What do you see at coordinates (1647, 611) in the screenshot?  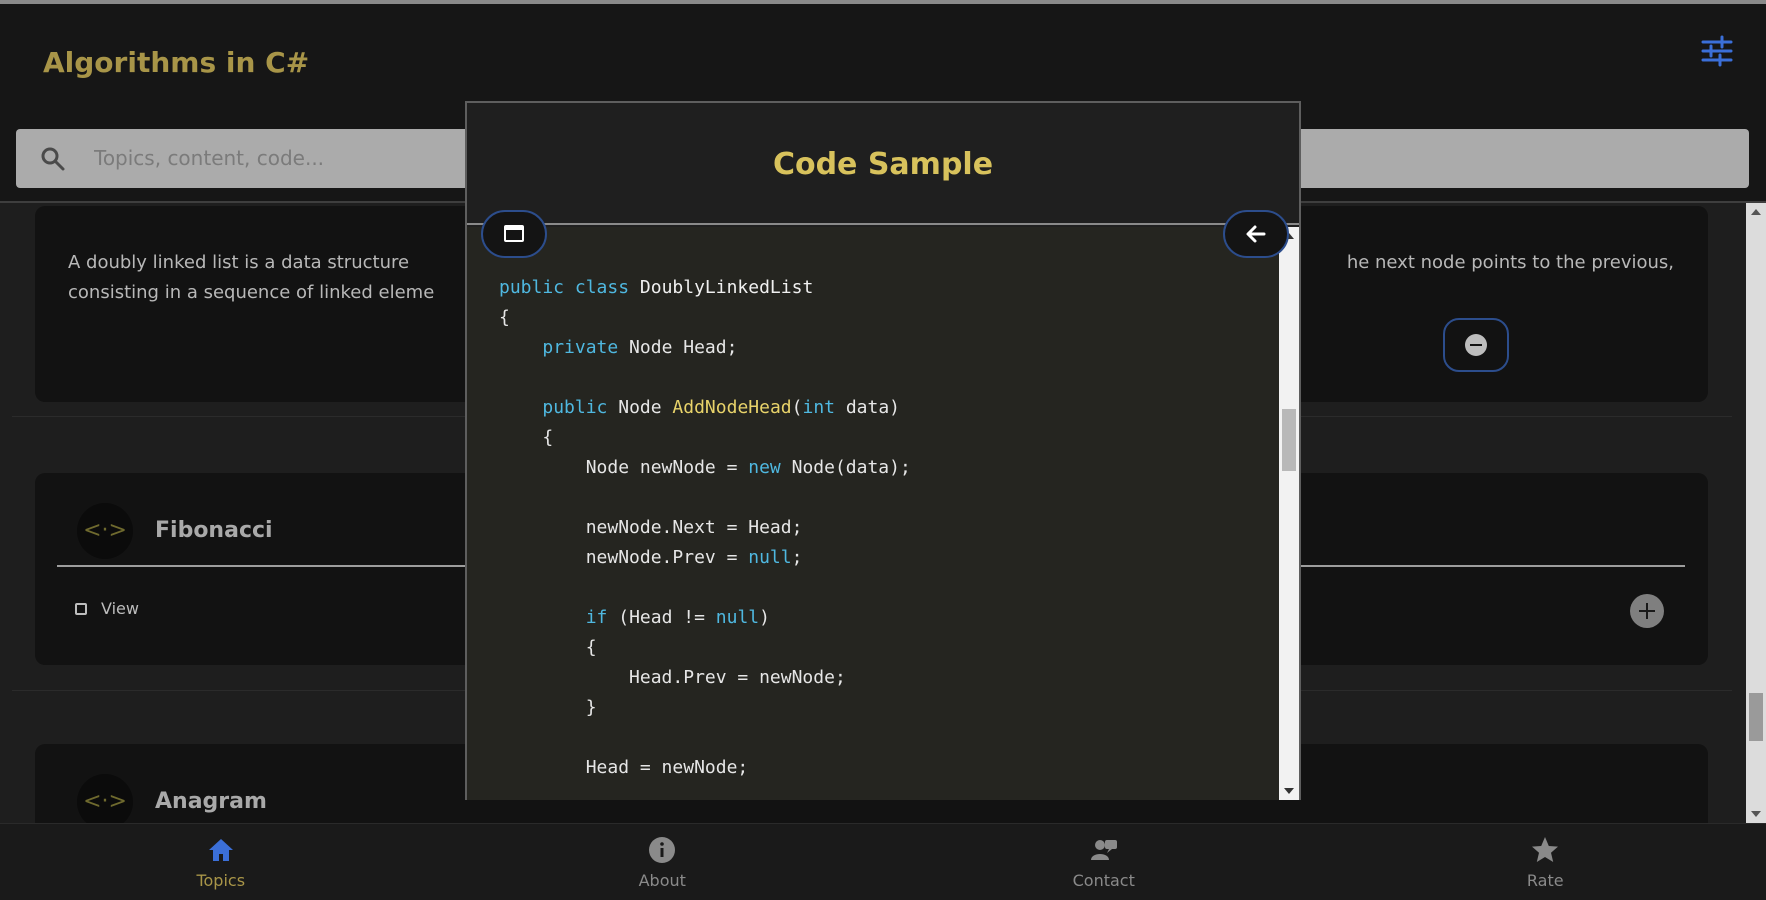 I see `expand-plus-button` at bounding box center [1647, 611].